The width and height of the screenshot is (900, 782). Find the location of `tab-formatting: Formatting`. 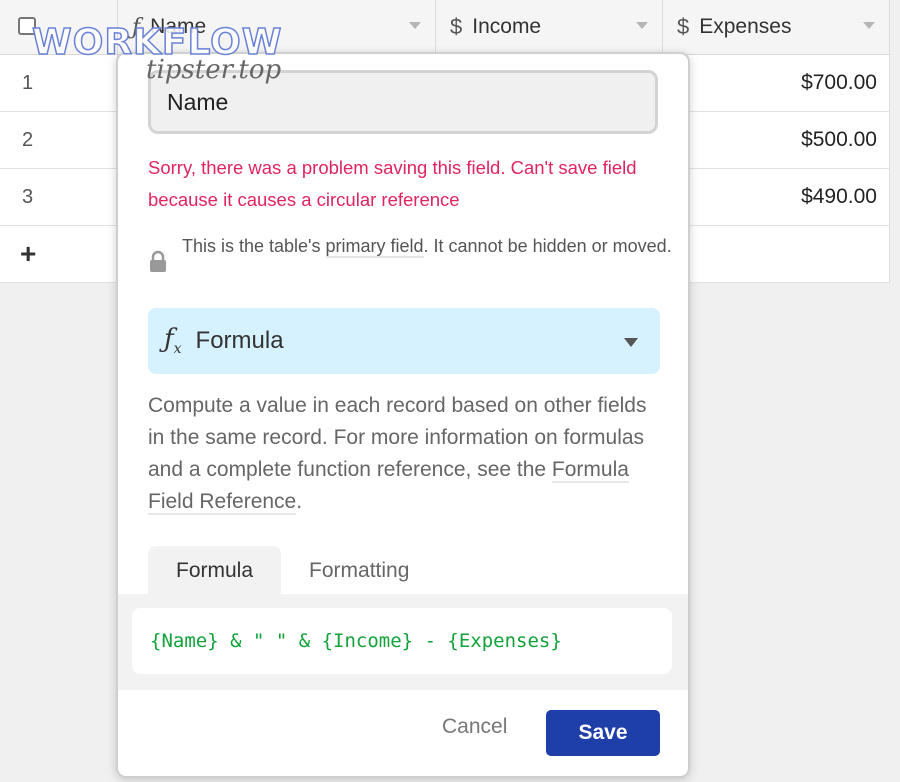

tab-formatting: Formatting is located at coordinates (359, 571).